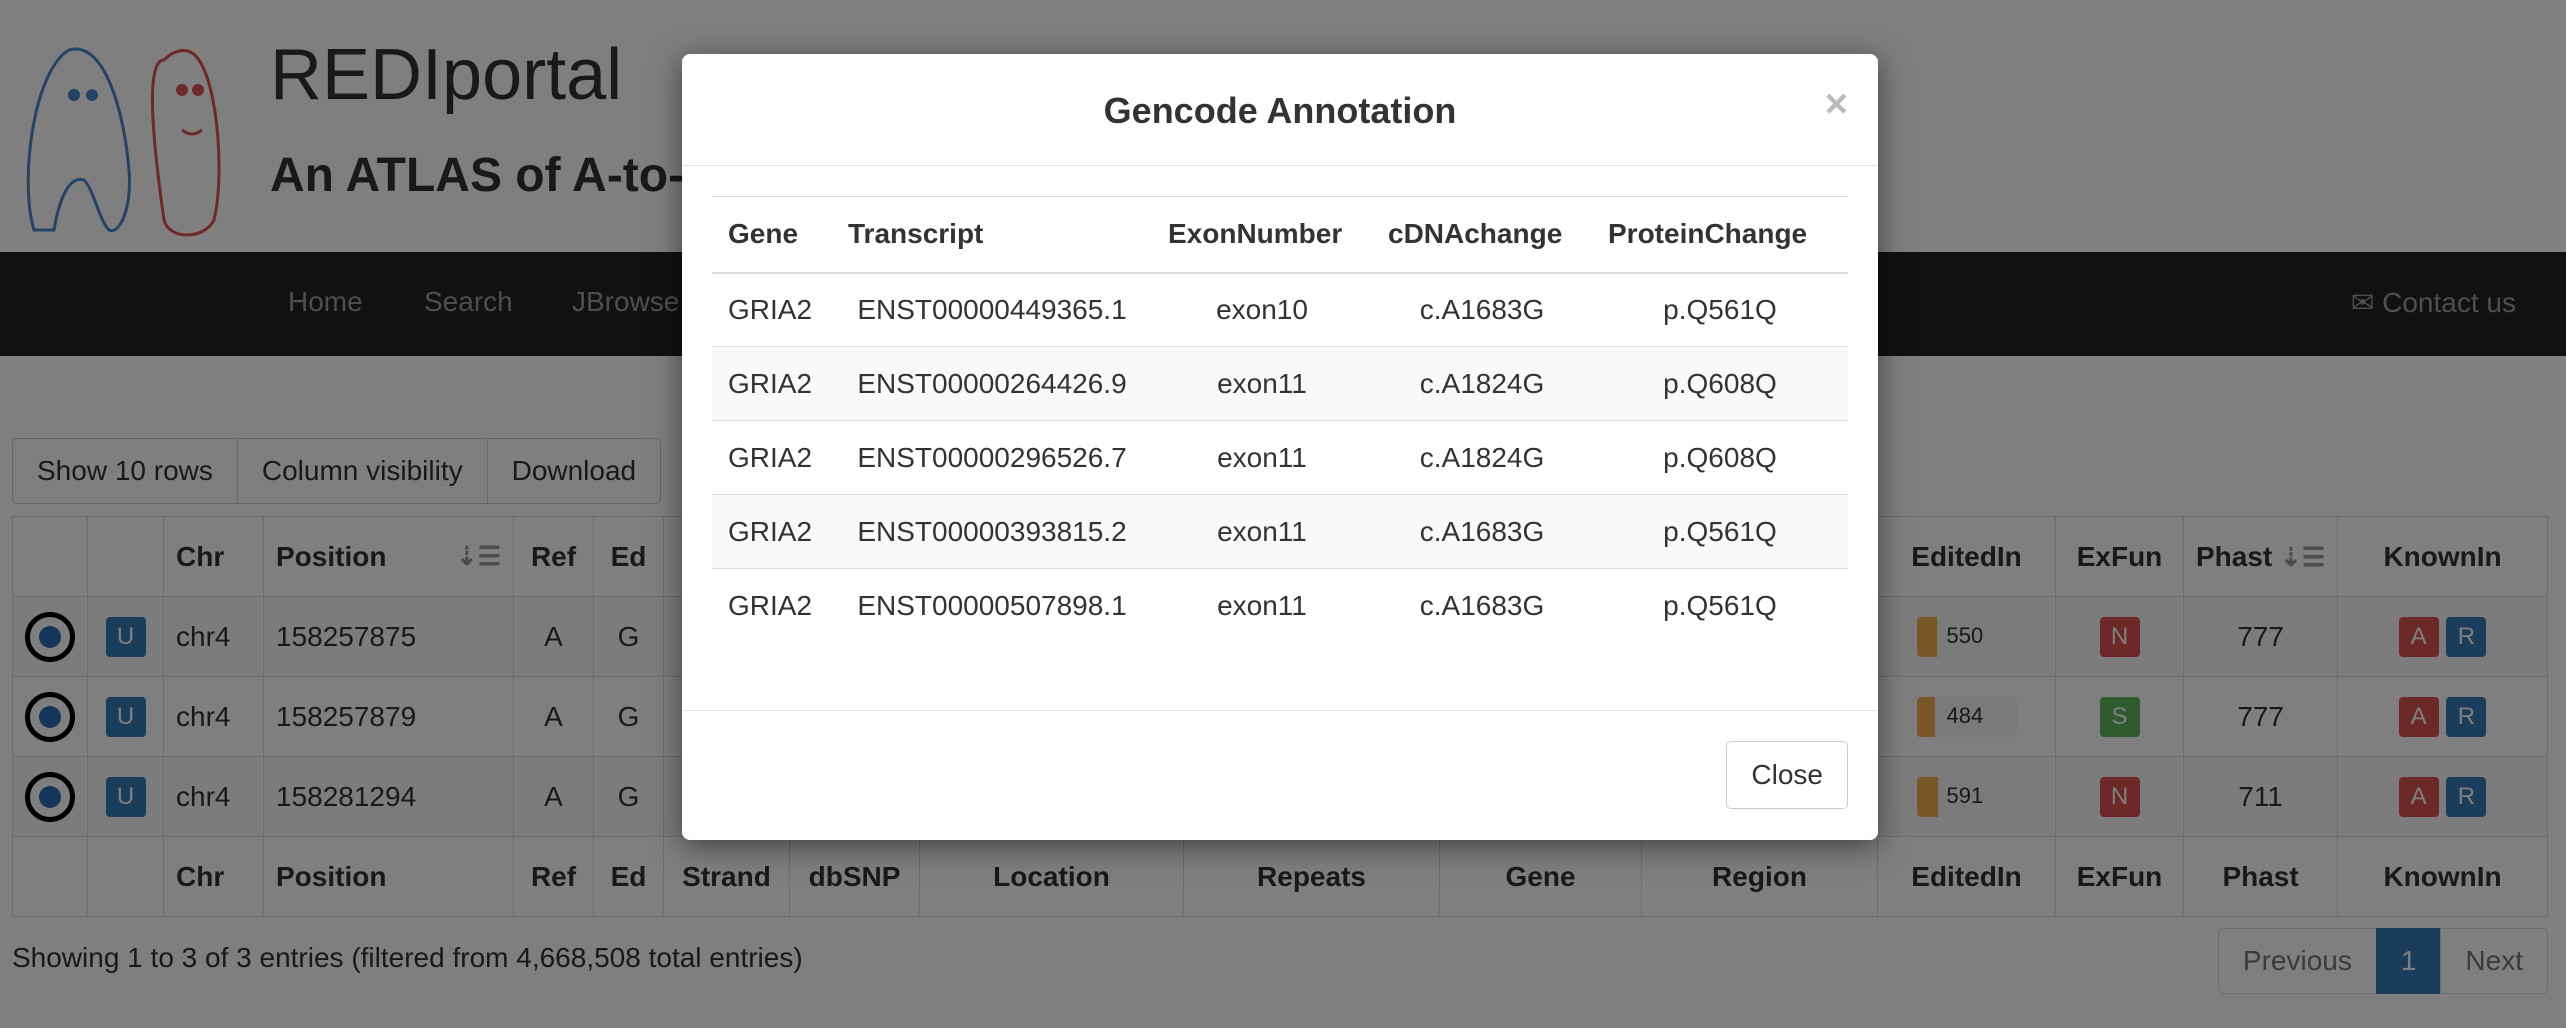 The height and width of the screenshot is (1028, 2566). What do you see at coordinates (992, 383) in the screenshot?
I see `anno-transcript: ENST00000264426.9` at bounding box center [992, 383].